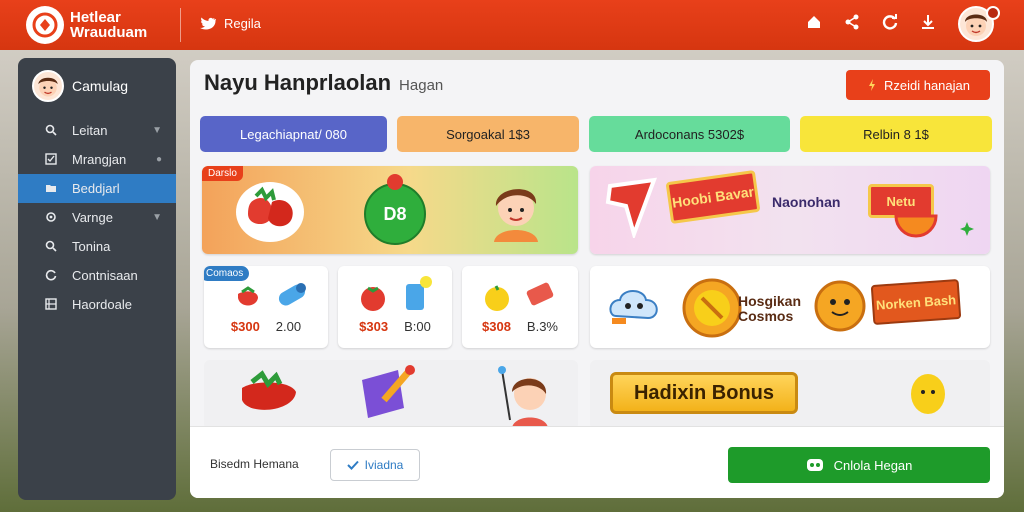  I want to click on item-price: $308, so click(496, 326).